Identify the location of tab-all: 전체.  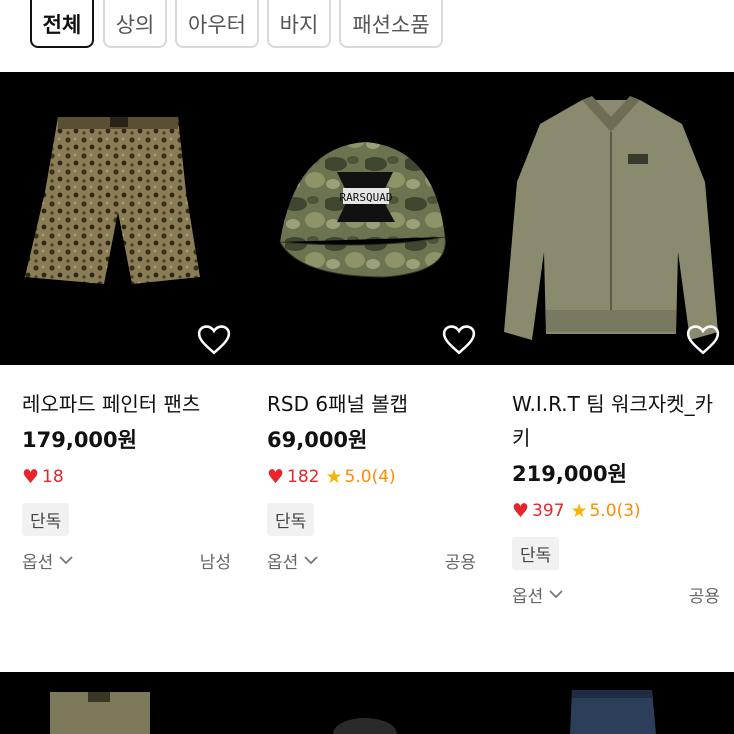
(62, 24).